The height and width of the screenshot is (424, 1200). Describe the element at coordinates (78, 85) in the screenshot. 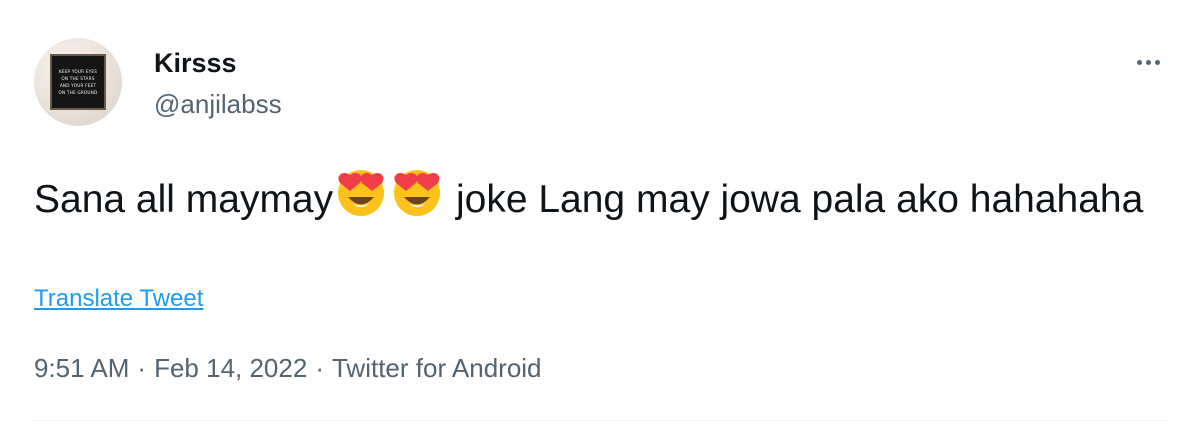

I see `letterboard-line: AND YOUR FEET` at that location.